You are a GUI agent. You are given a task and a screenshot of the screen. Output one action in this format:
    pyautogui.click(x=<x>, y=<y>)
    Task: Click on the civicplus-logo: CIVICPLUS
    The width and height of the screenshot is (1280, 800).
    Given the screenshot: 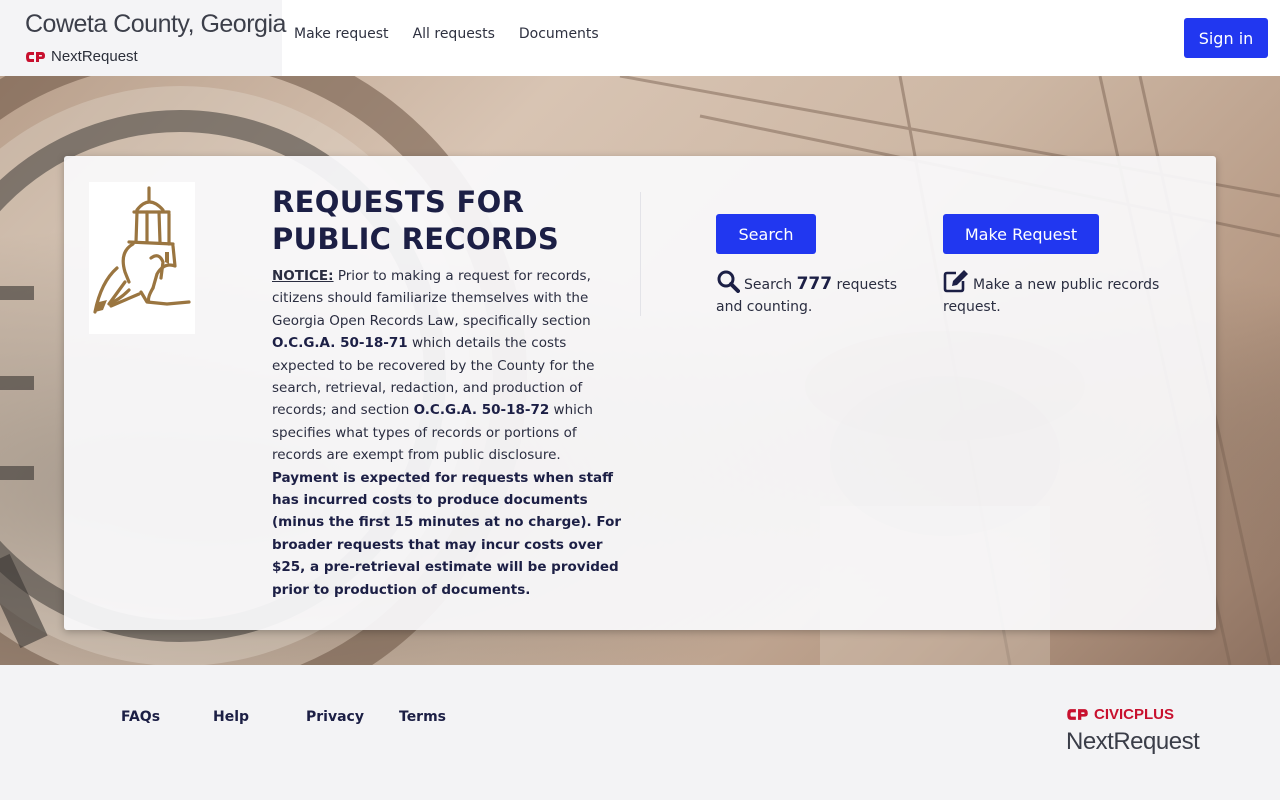 What is the action you would take?
    pyautogui.click(x=1120, y=714)
    